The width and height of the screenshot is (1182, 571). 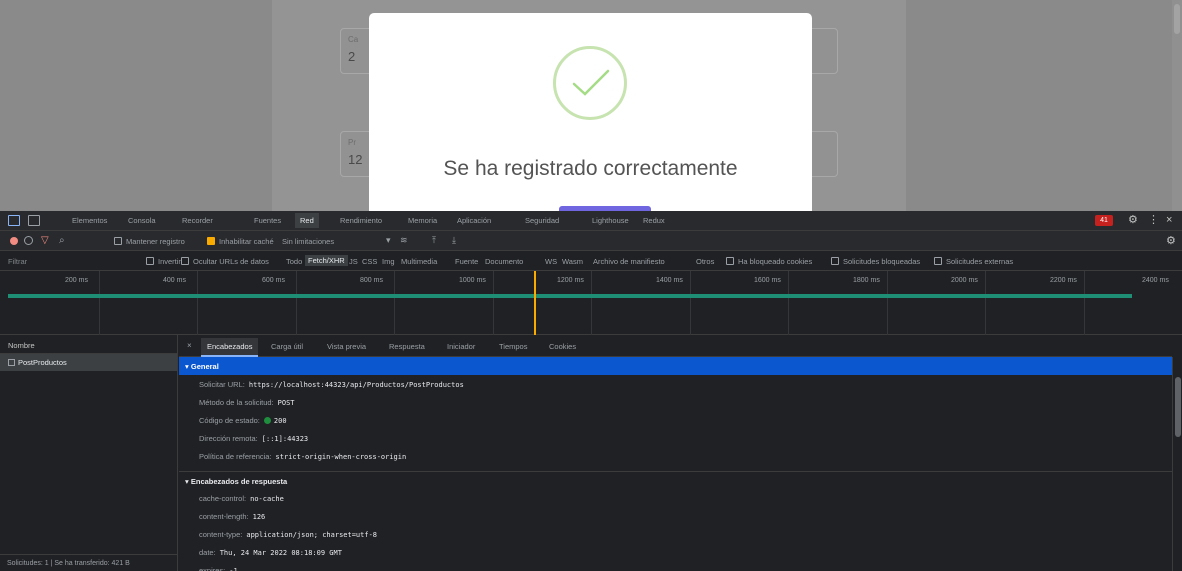 What do you see at coordinates (964, 280) in the screenshot?
I see `timeline-tick-label: 2000 ms` at bounding box center [964, 280].